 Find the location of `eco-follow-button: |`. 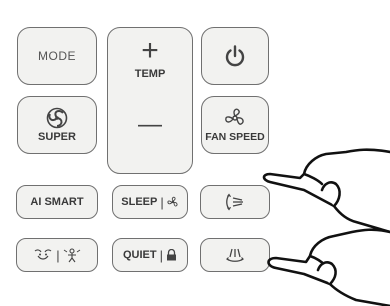

eco-follow-button: | is located at coordinates (57, 255).